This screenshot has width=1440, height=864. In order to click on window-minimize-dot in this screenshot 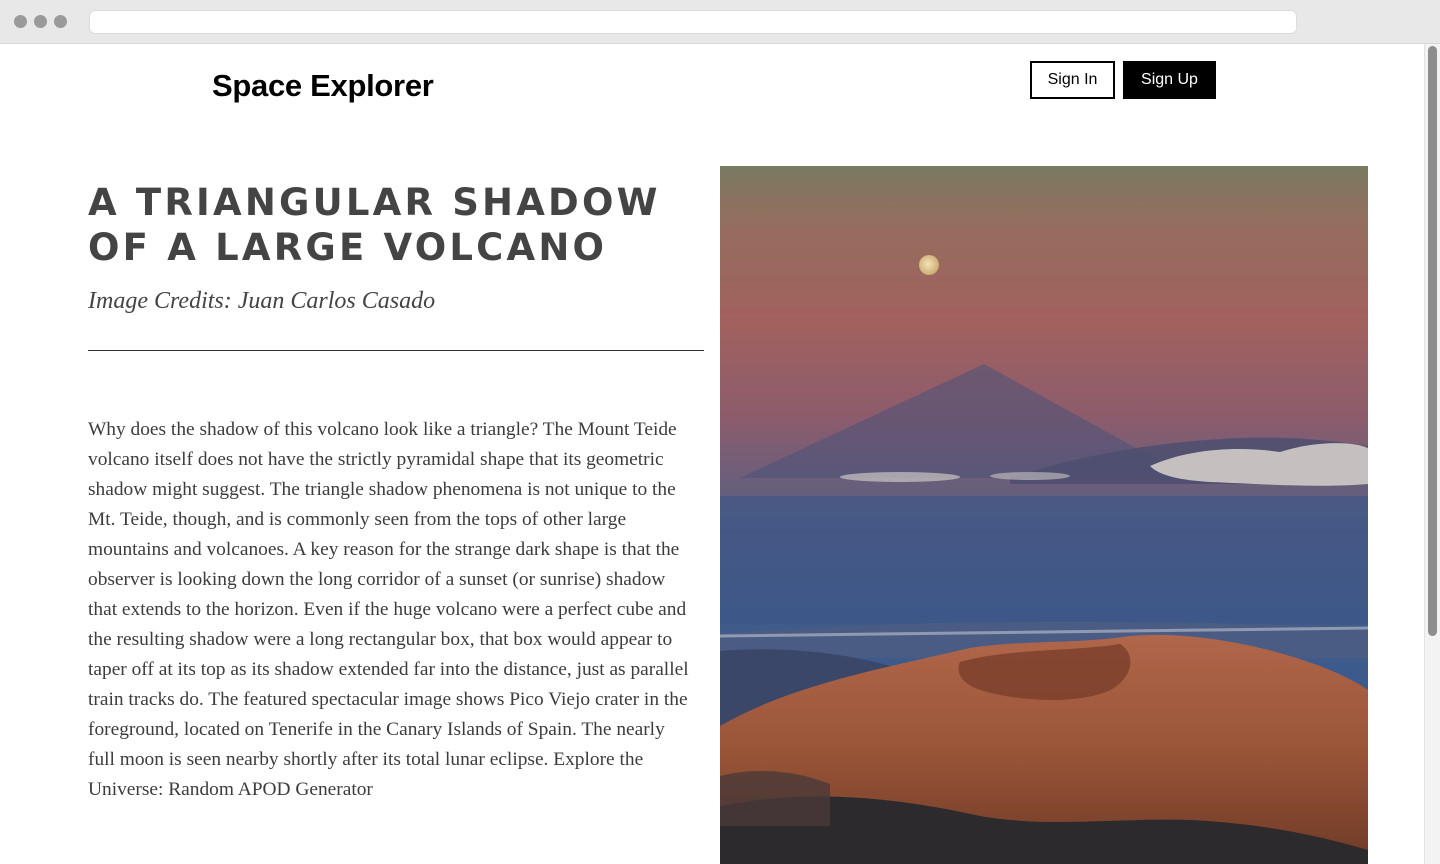, I will do `click(40, 21)`.